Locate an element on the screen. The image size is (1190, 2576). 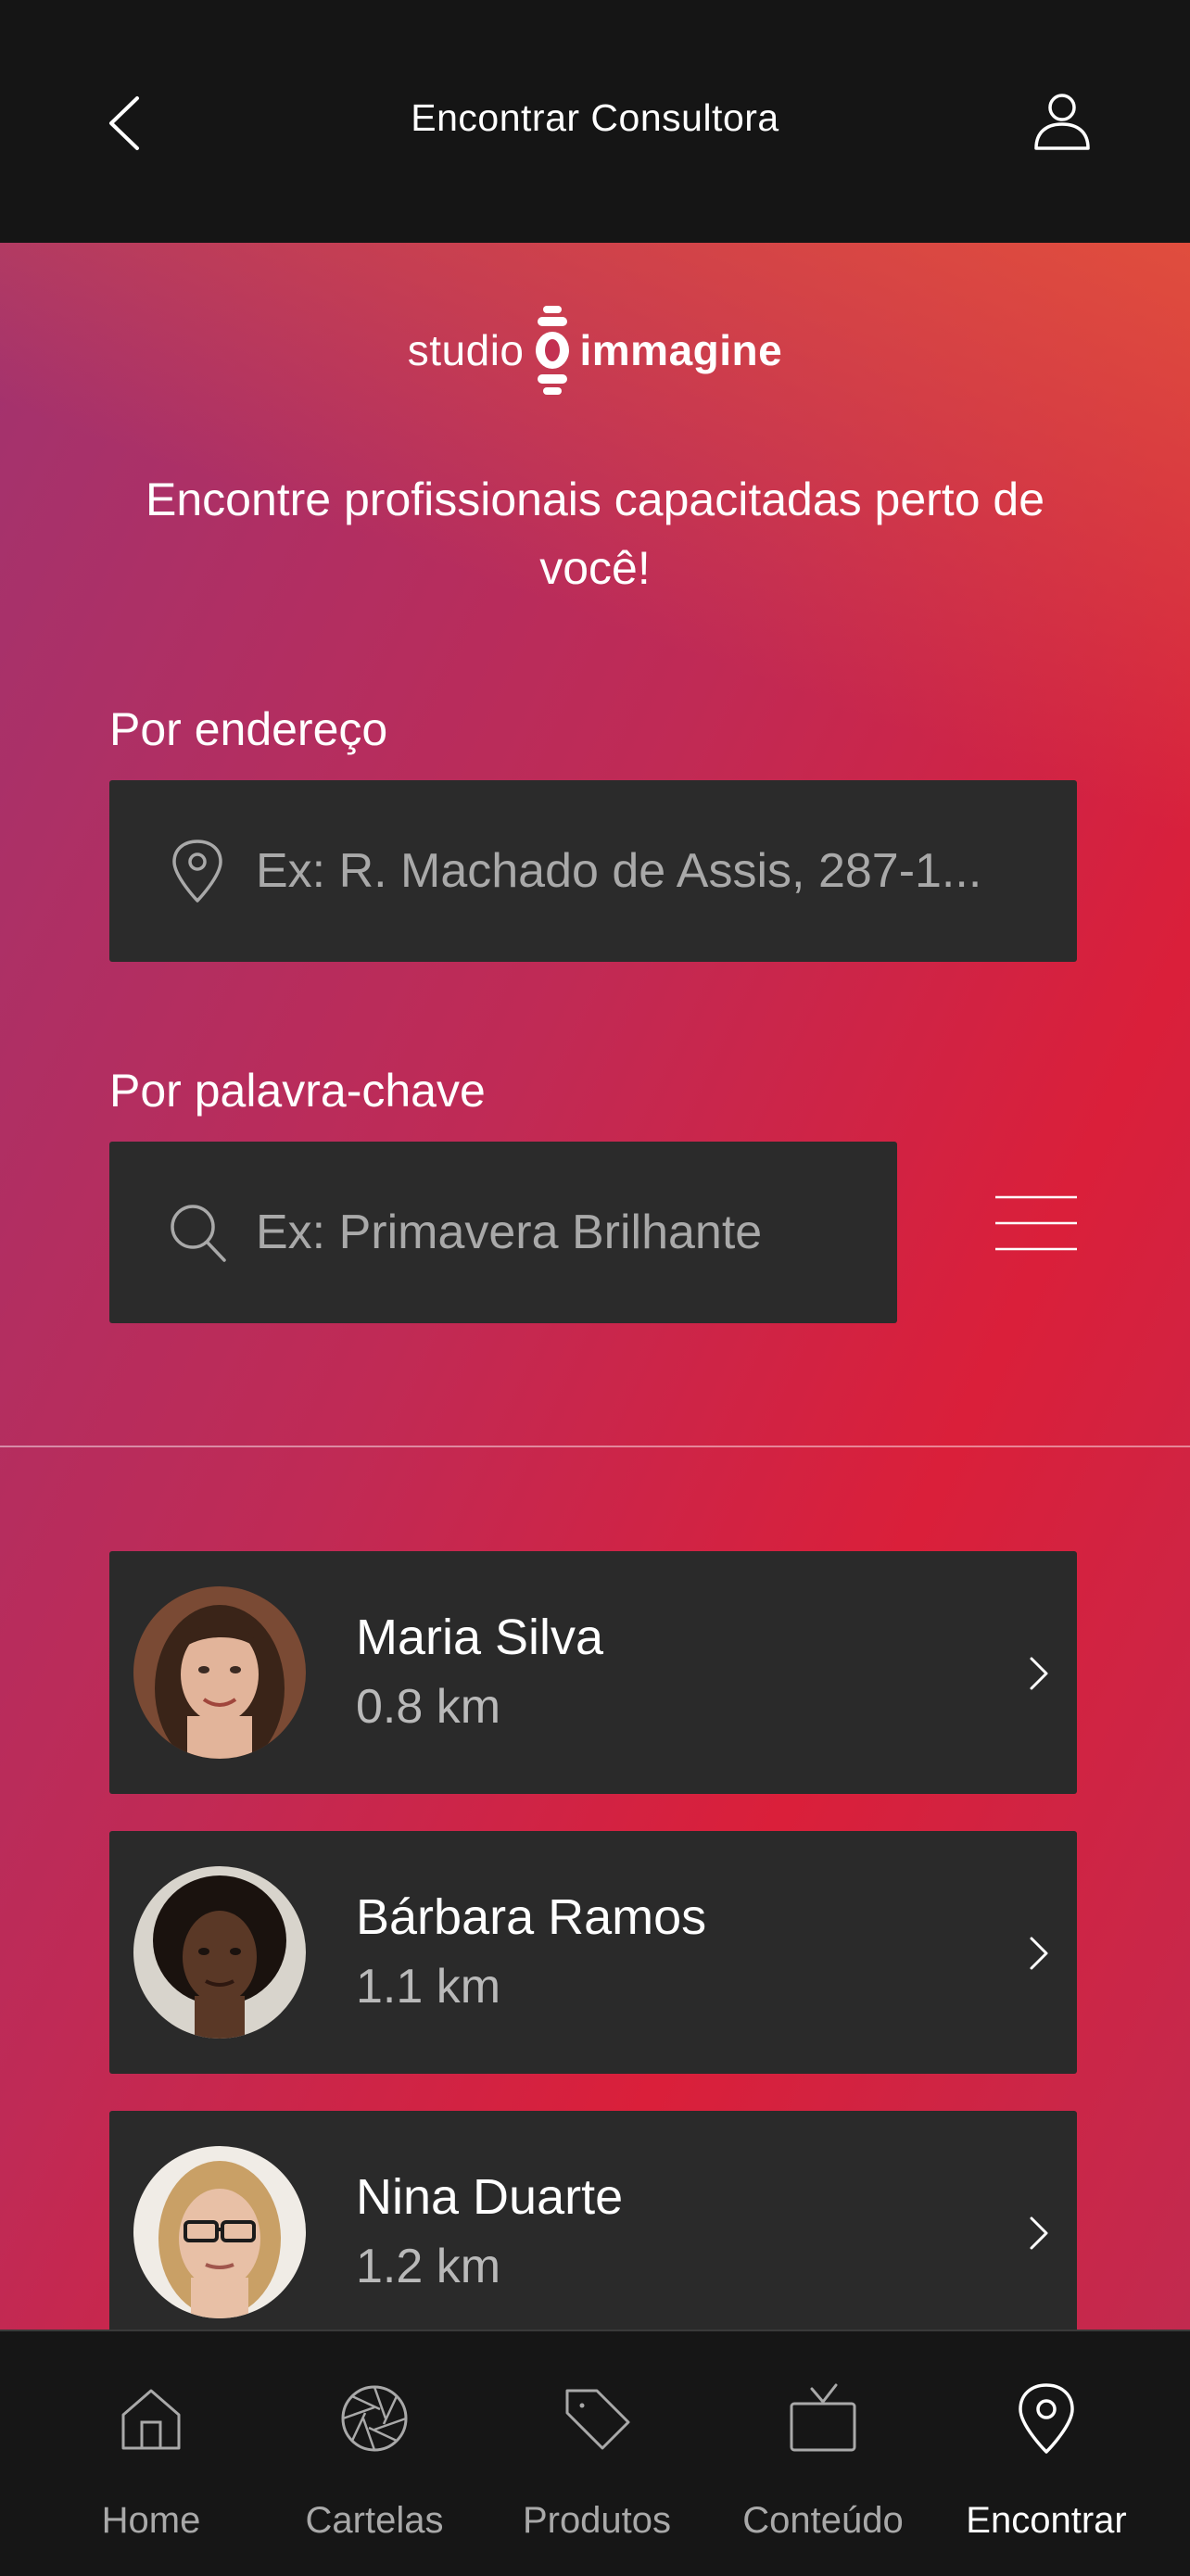
consultant-name: Bárbara Ramos is located at coordinates (531, 1917).